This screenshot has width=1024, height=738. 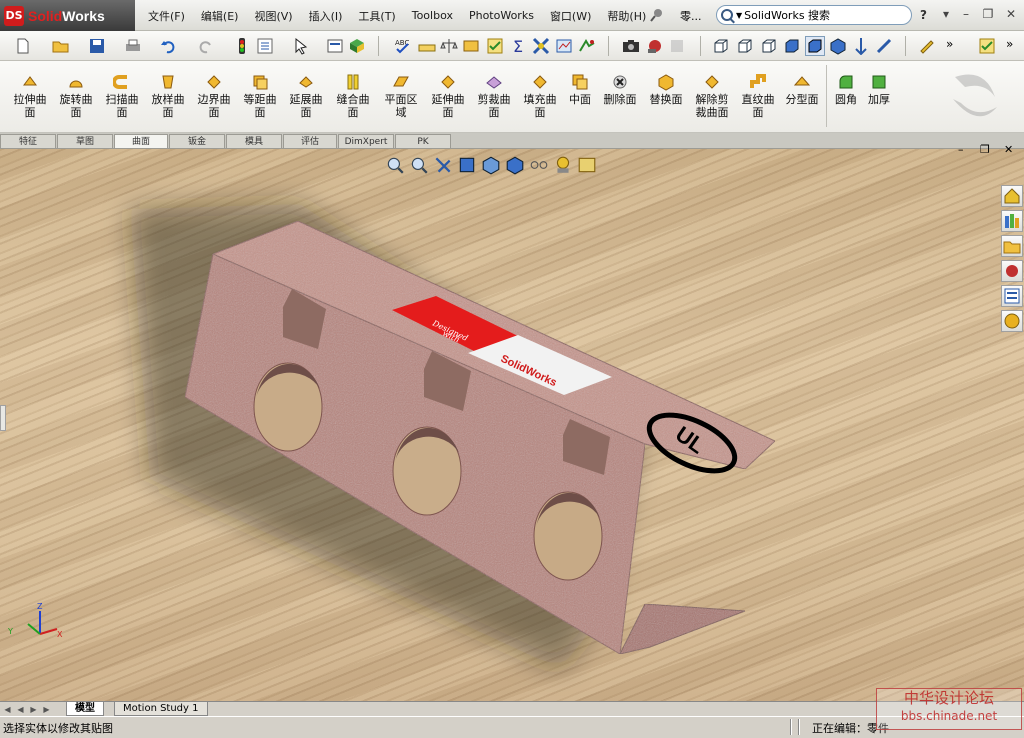 I want to click on thicken-button: 加厚, so click(x=879, y=89).